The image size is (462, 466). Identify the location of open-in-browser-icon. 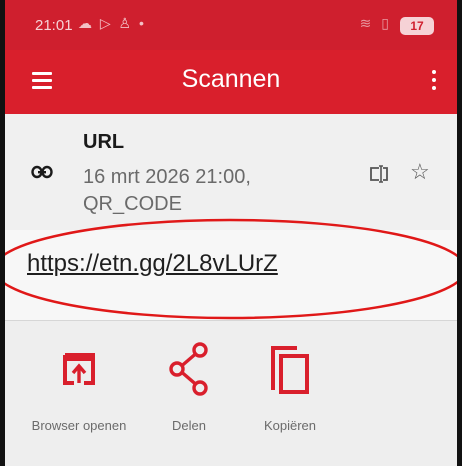
(79, 369).